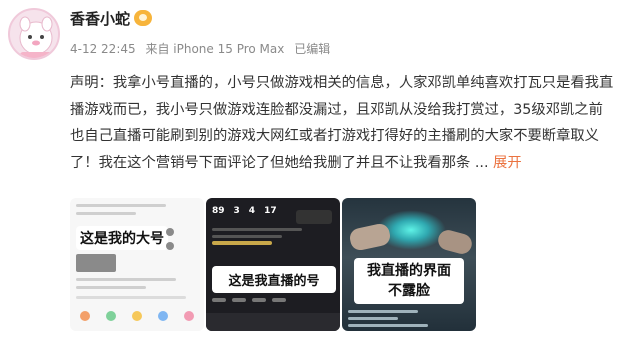 The image size is (626, 339). I want to click on stat-value: 89, so click(218, 211).